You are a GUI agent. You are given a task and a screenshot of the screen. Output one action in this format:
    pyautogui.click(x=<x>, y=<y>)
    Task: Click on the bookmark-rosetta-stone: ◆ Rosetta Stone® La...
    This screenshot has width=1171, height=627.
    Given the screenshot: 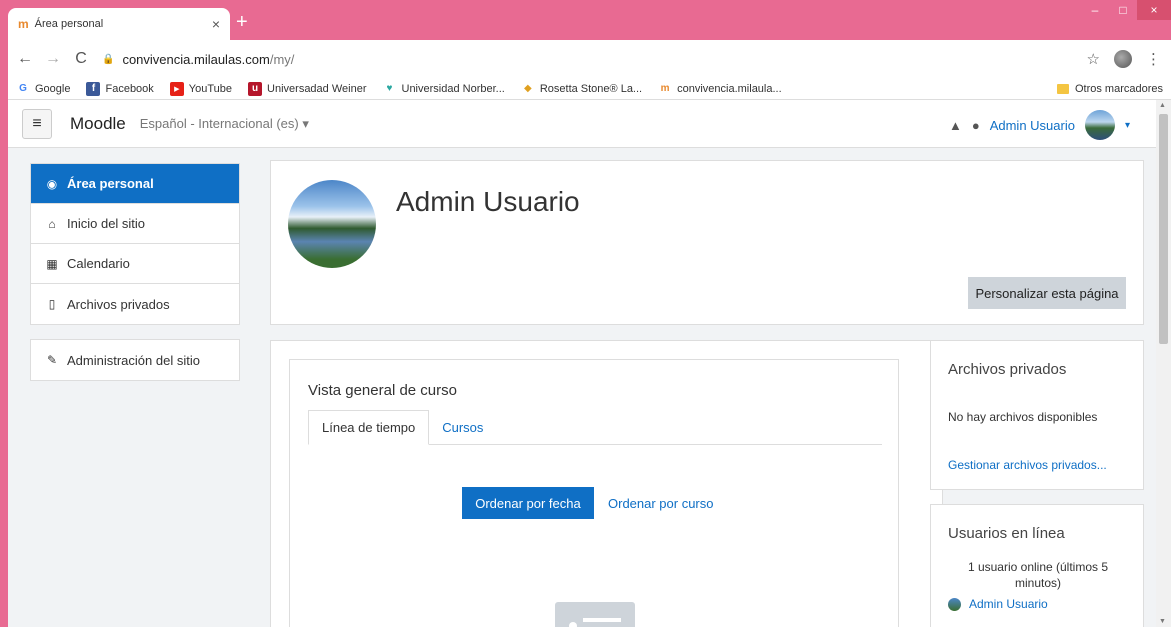 What is the action you would take?
    pyautogui.click(x=581, y=89)
    